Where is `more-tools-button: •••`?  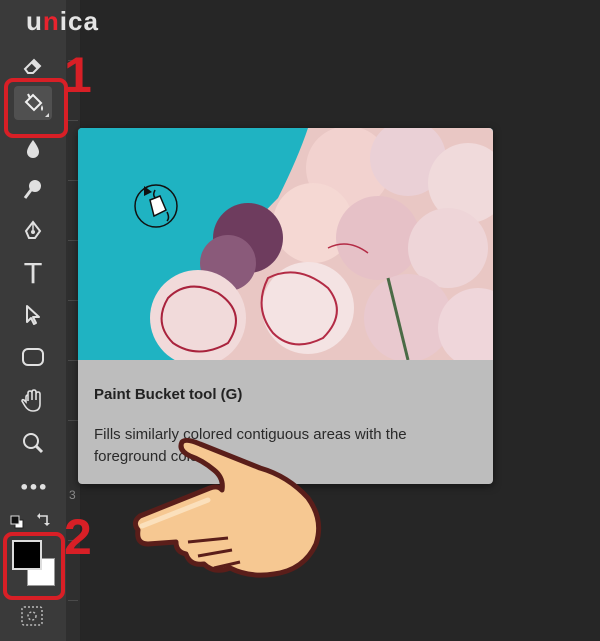 more-tools-button: ••• is located at coordinates (33, 487).